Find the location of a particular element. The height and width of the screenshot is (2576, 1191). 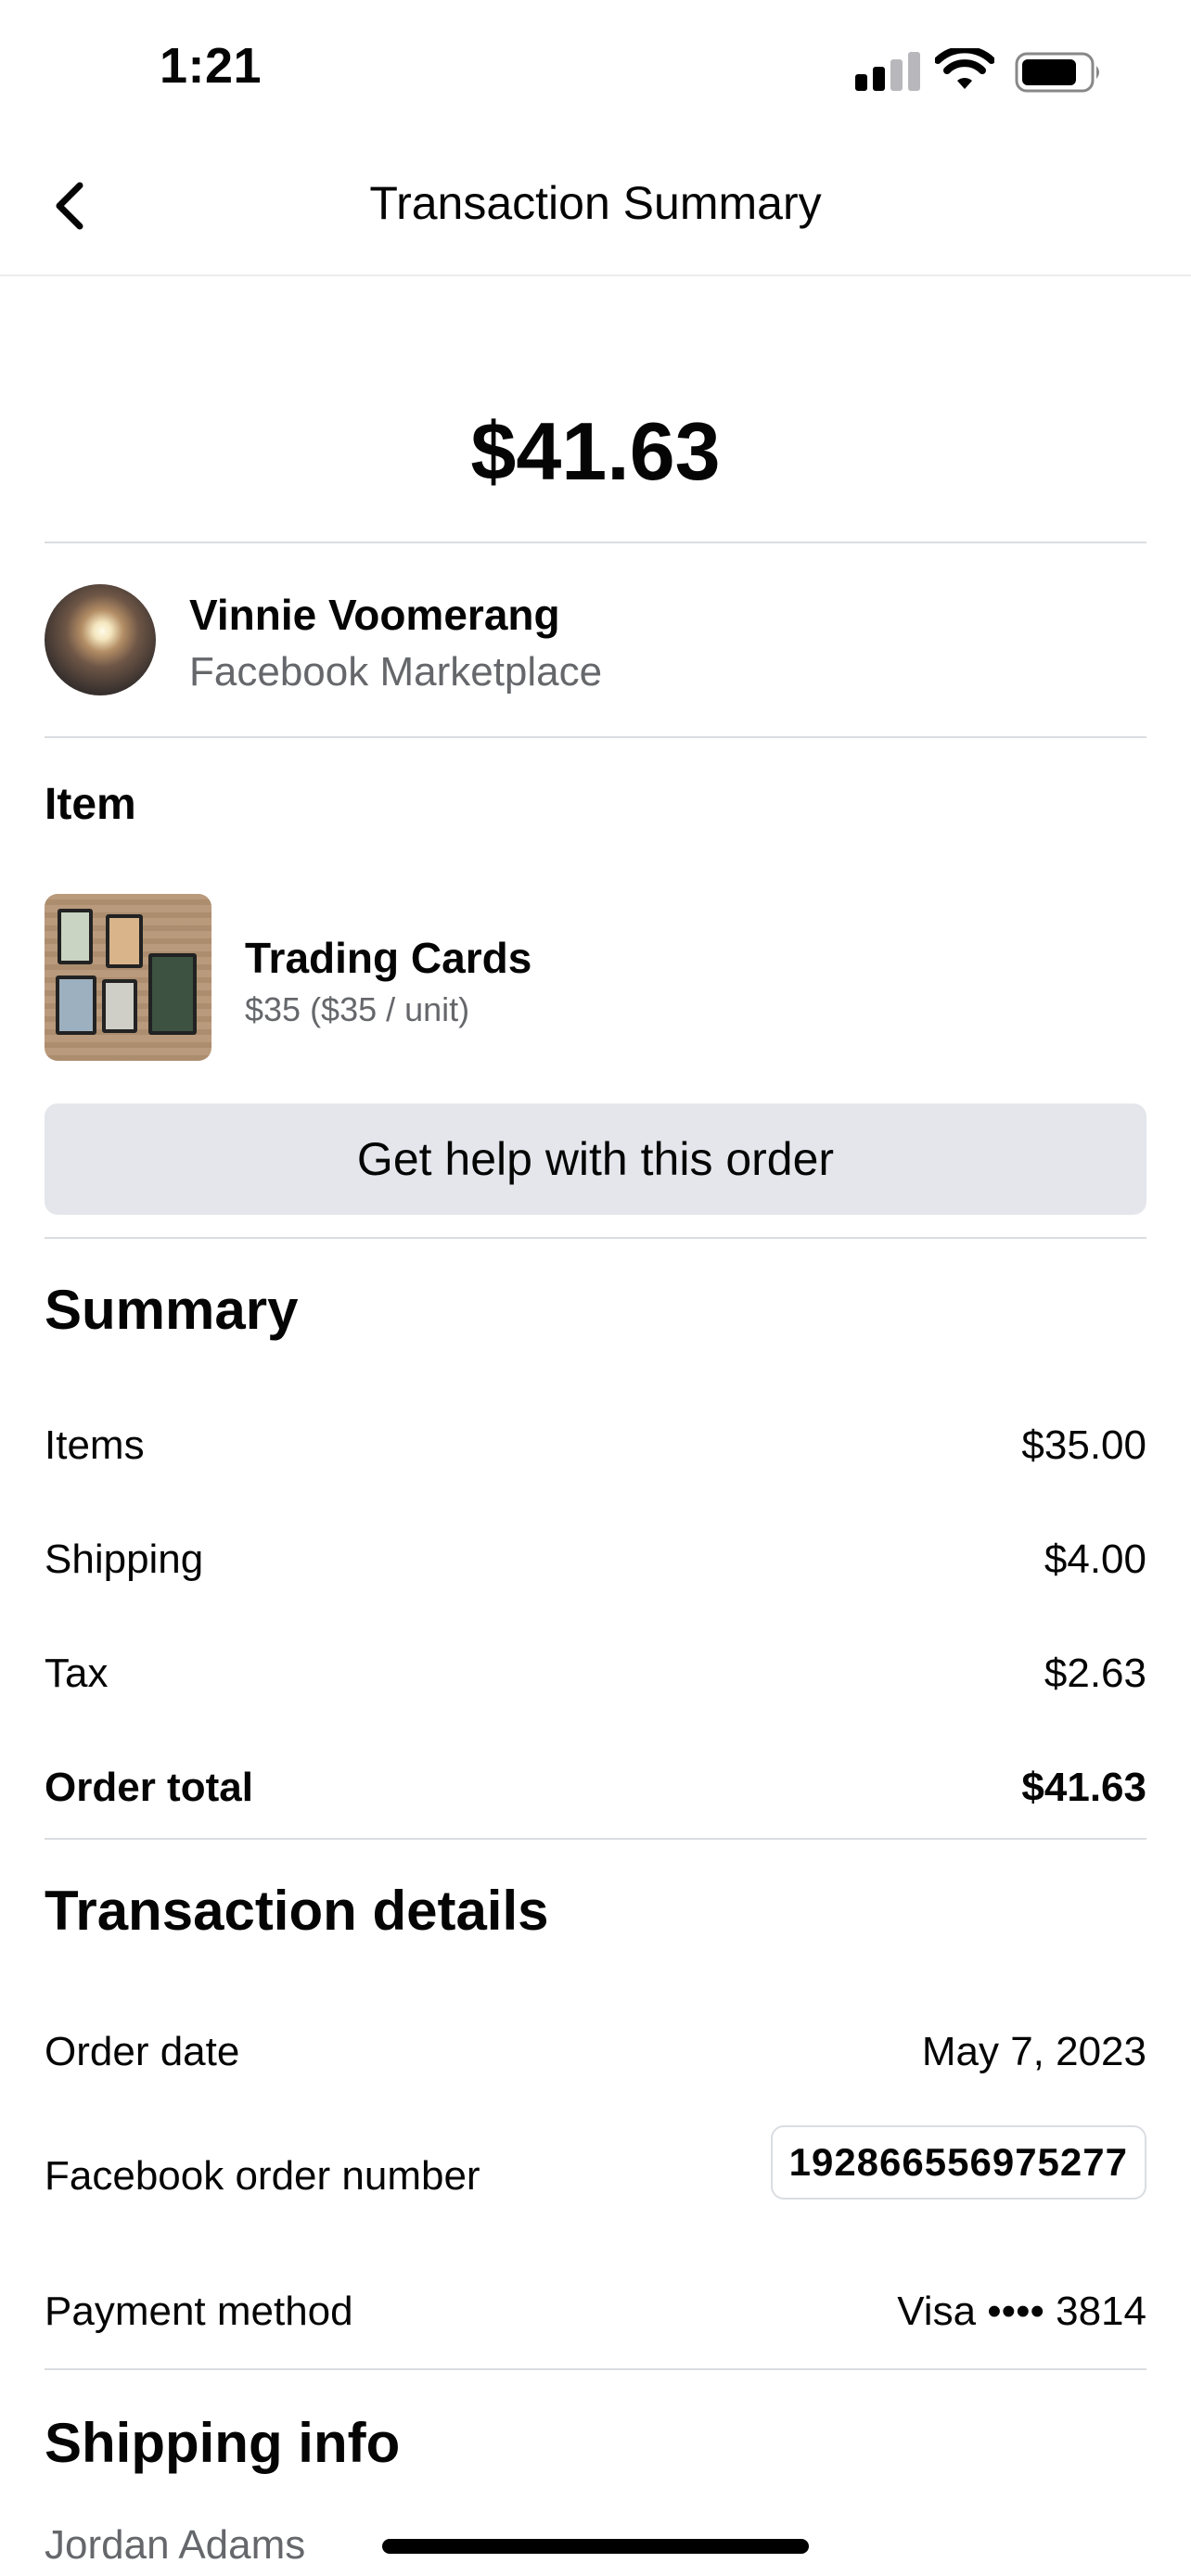

seller-name: Vinnie Voomerang is located at coordinates (374, 615).